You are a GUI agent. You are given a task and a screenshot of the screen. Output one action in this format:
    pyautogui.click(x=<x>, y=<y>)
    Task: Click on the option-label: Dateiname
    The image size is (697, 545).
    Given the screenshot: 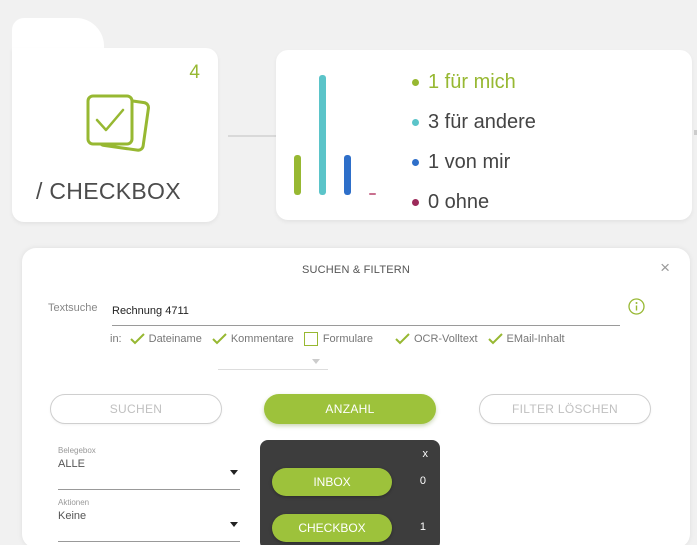 What is the action you would take?
    pyautogui.click(x=175, y=339)
    